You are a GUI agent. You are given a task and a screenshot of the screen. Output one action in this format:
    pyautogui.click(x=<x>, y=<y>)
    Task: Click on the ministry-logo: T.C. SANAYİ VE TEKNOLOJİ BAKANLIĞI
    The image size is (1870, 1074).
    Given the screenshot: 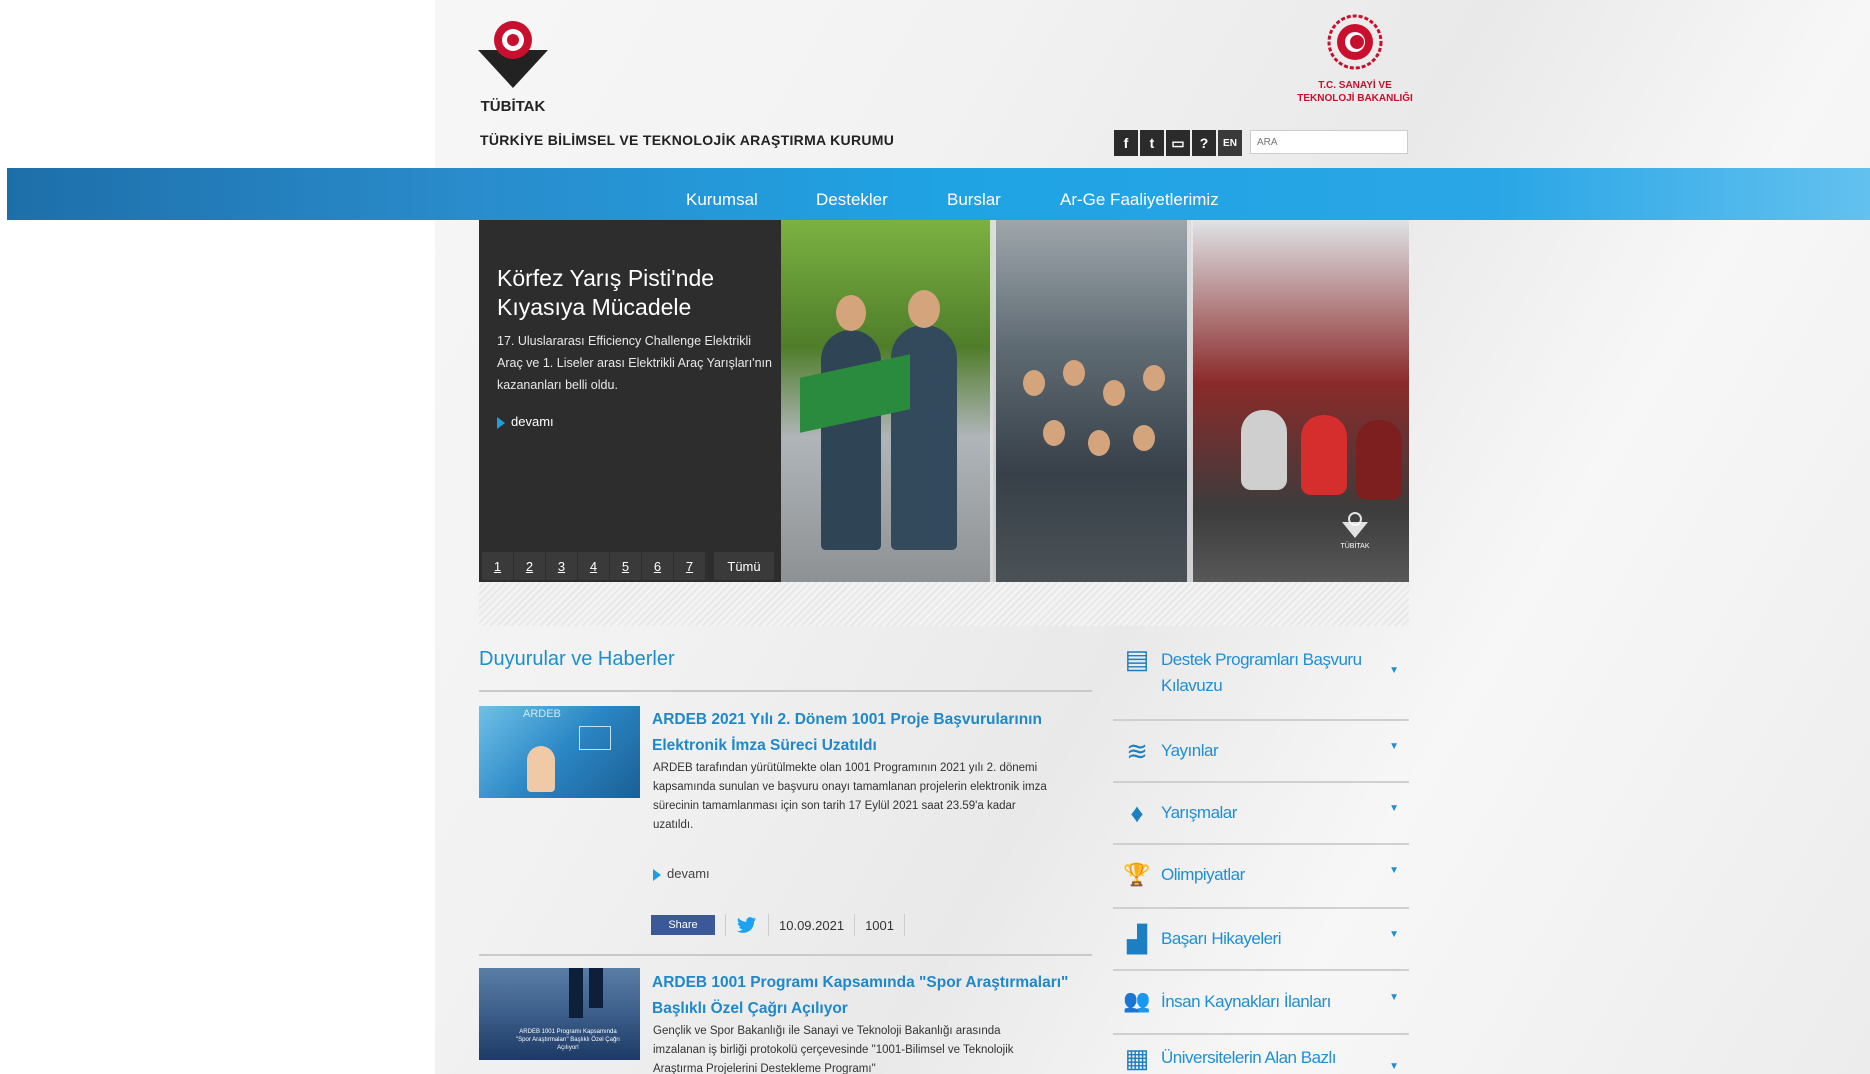 What is the action you would take?
    pyautogui.click(x=1355, y=60)
    